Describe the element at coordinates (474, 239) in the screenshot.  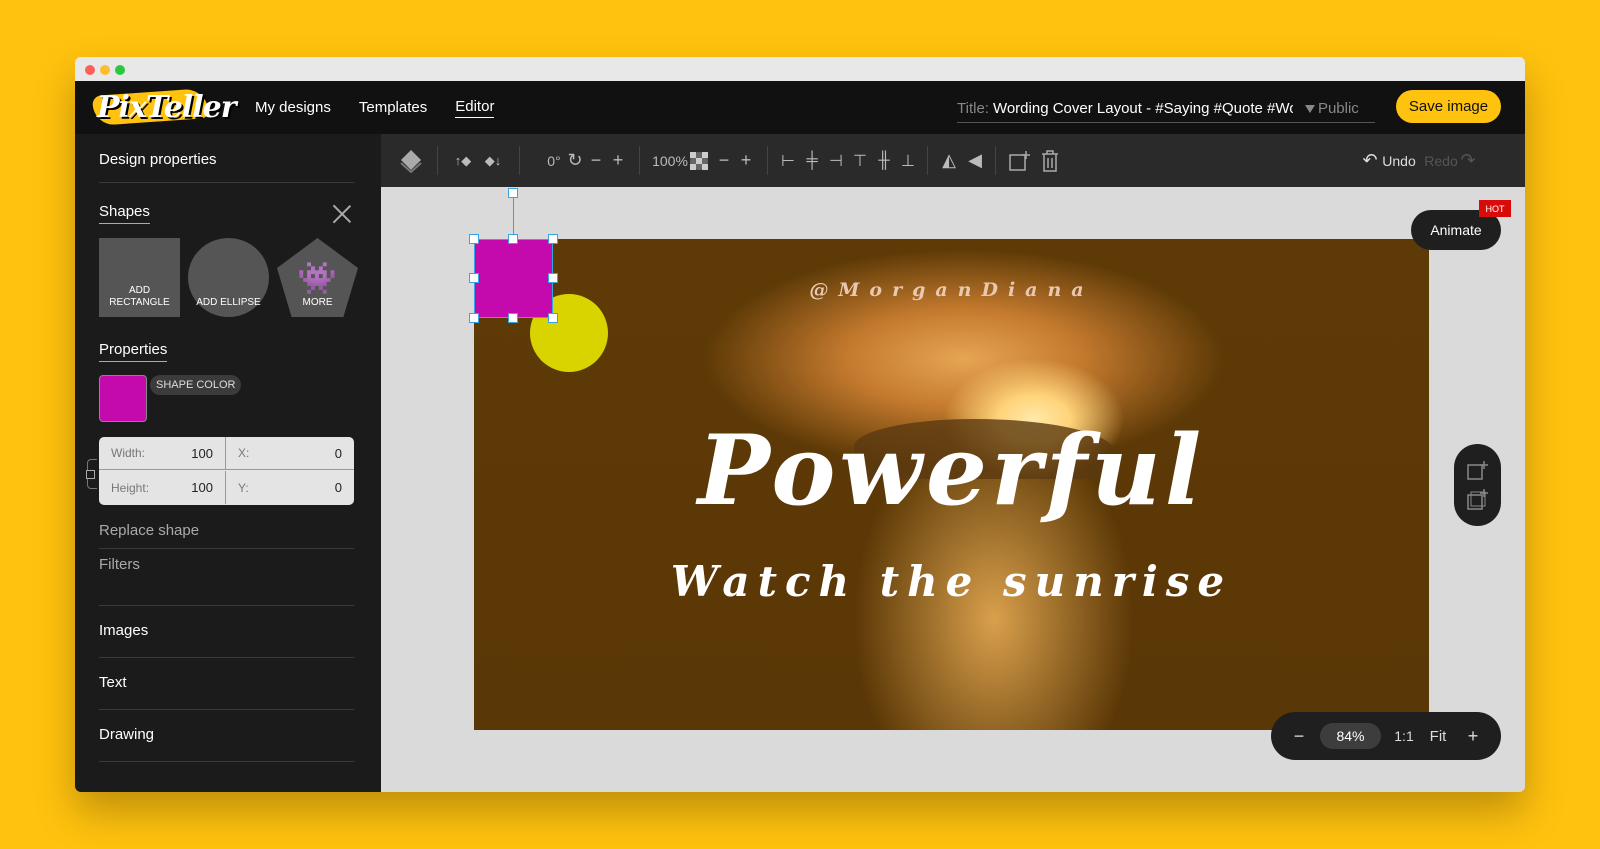
I see `resize-handle-nw` at that location.